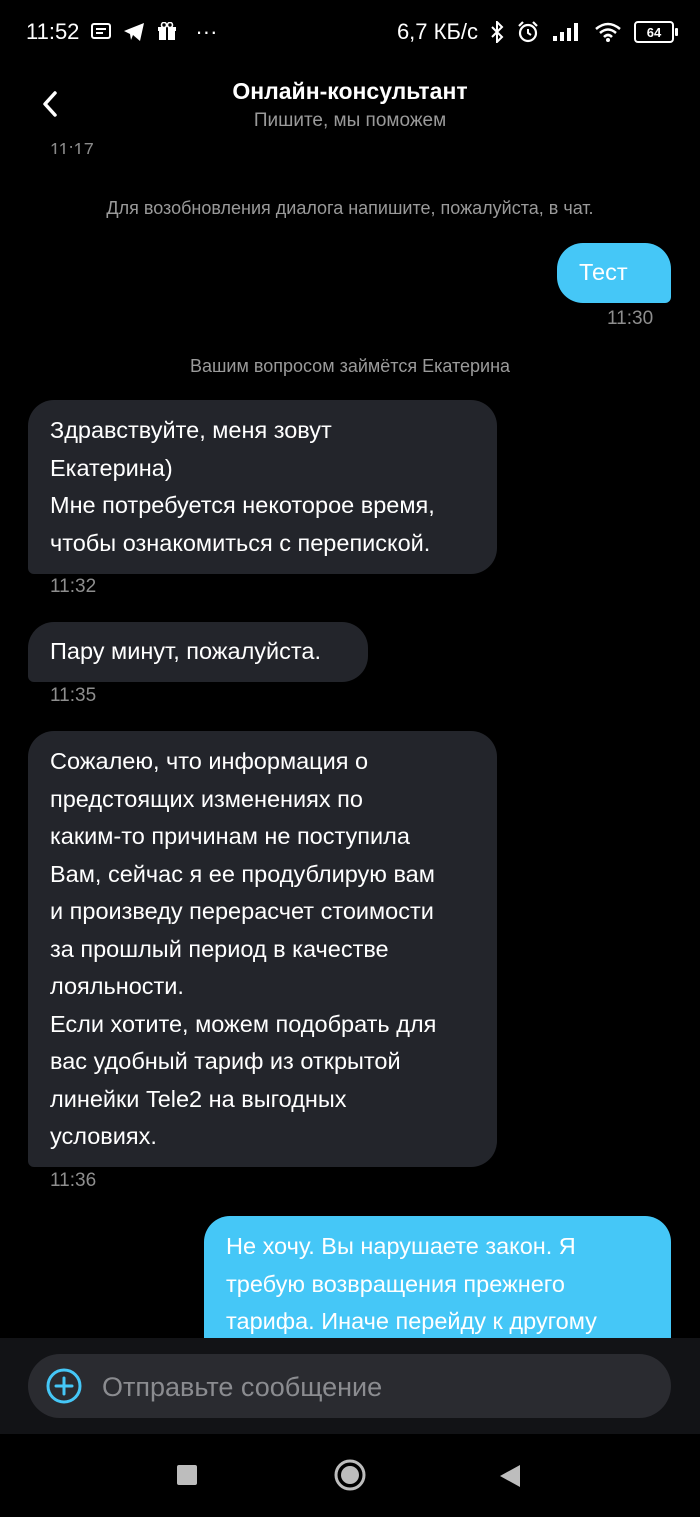 The width and height of the screenshot is (700, 1517). I want to click on message-line: за прошлый период в качестве, so click(219, 948).